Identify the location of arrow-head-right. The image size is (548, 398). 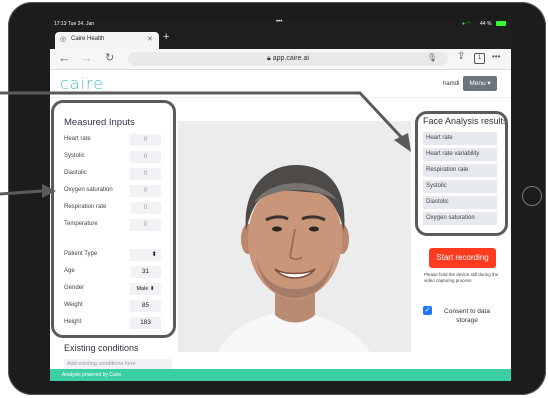
(402, 142).